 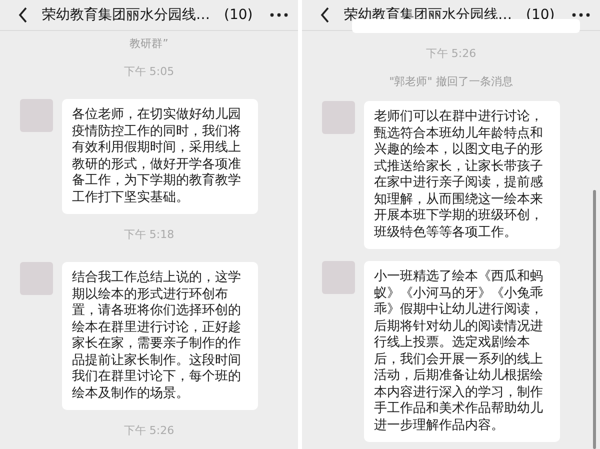 I want to click on member-count: (10), so click(x=238, y=15).